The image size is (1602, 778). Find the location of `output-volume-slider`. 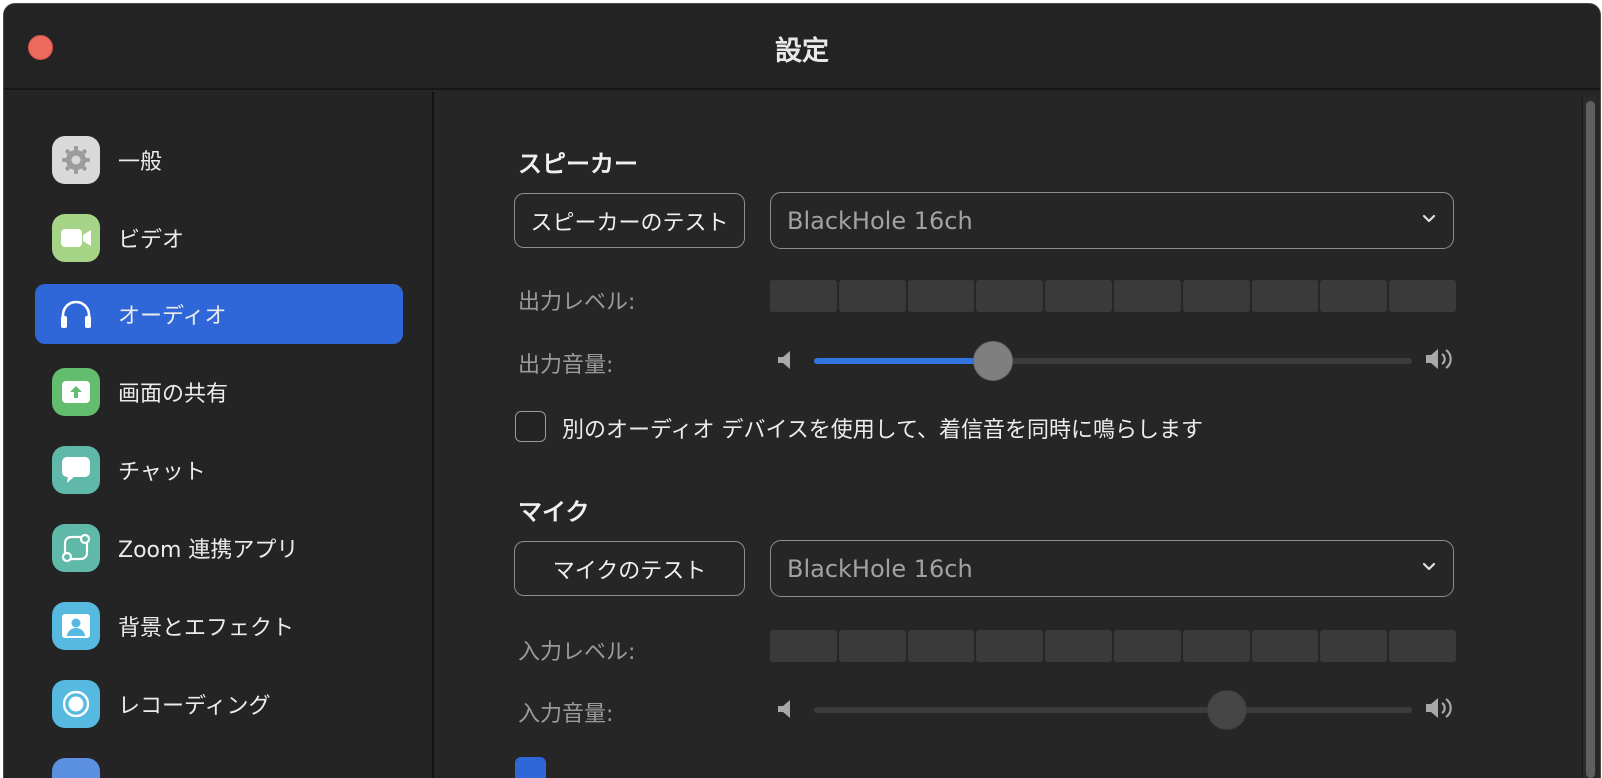

output-volume-slider is located at coordinates (1113, 361).